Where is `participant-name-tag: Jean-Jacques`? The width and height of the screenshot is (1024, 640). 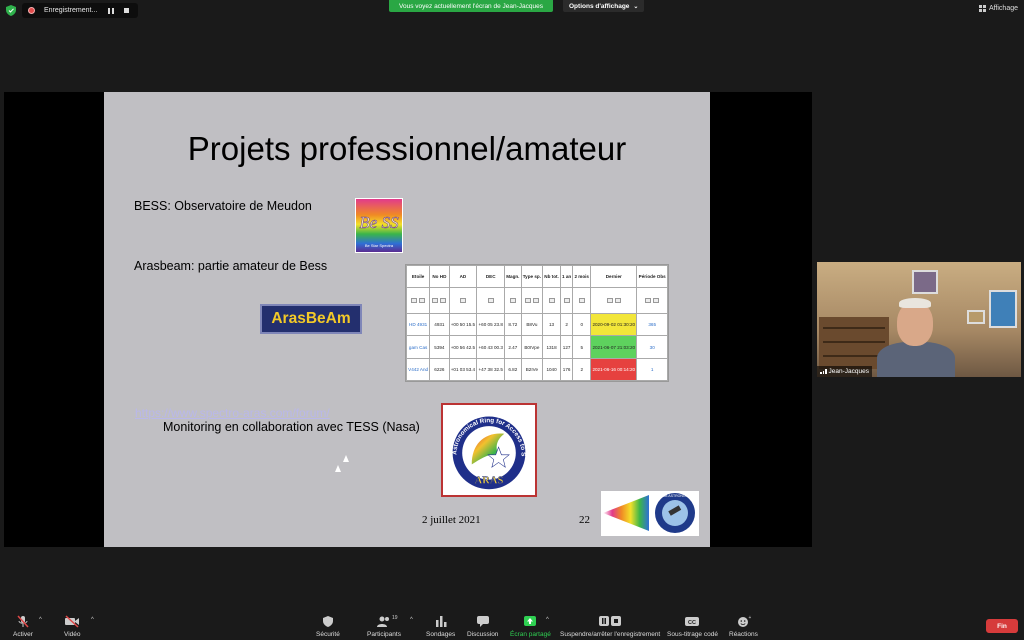
participant-name-tag: Jean-Jacques is located at coordinates (844, 371).